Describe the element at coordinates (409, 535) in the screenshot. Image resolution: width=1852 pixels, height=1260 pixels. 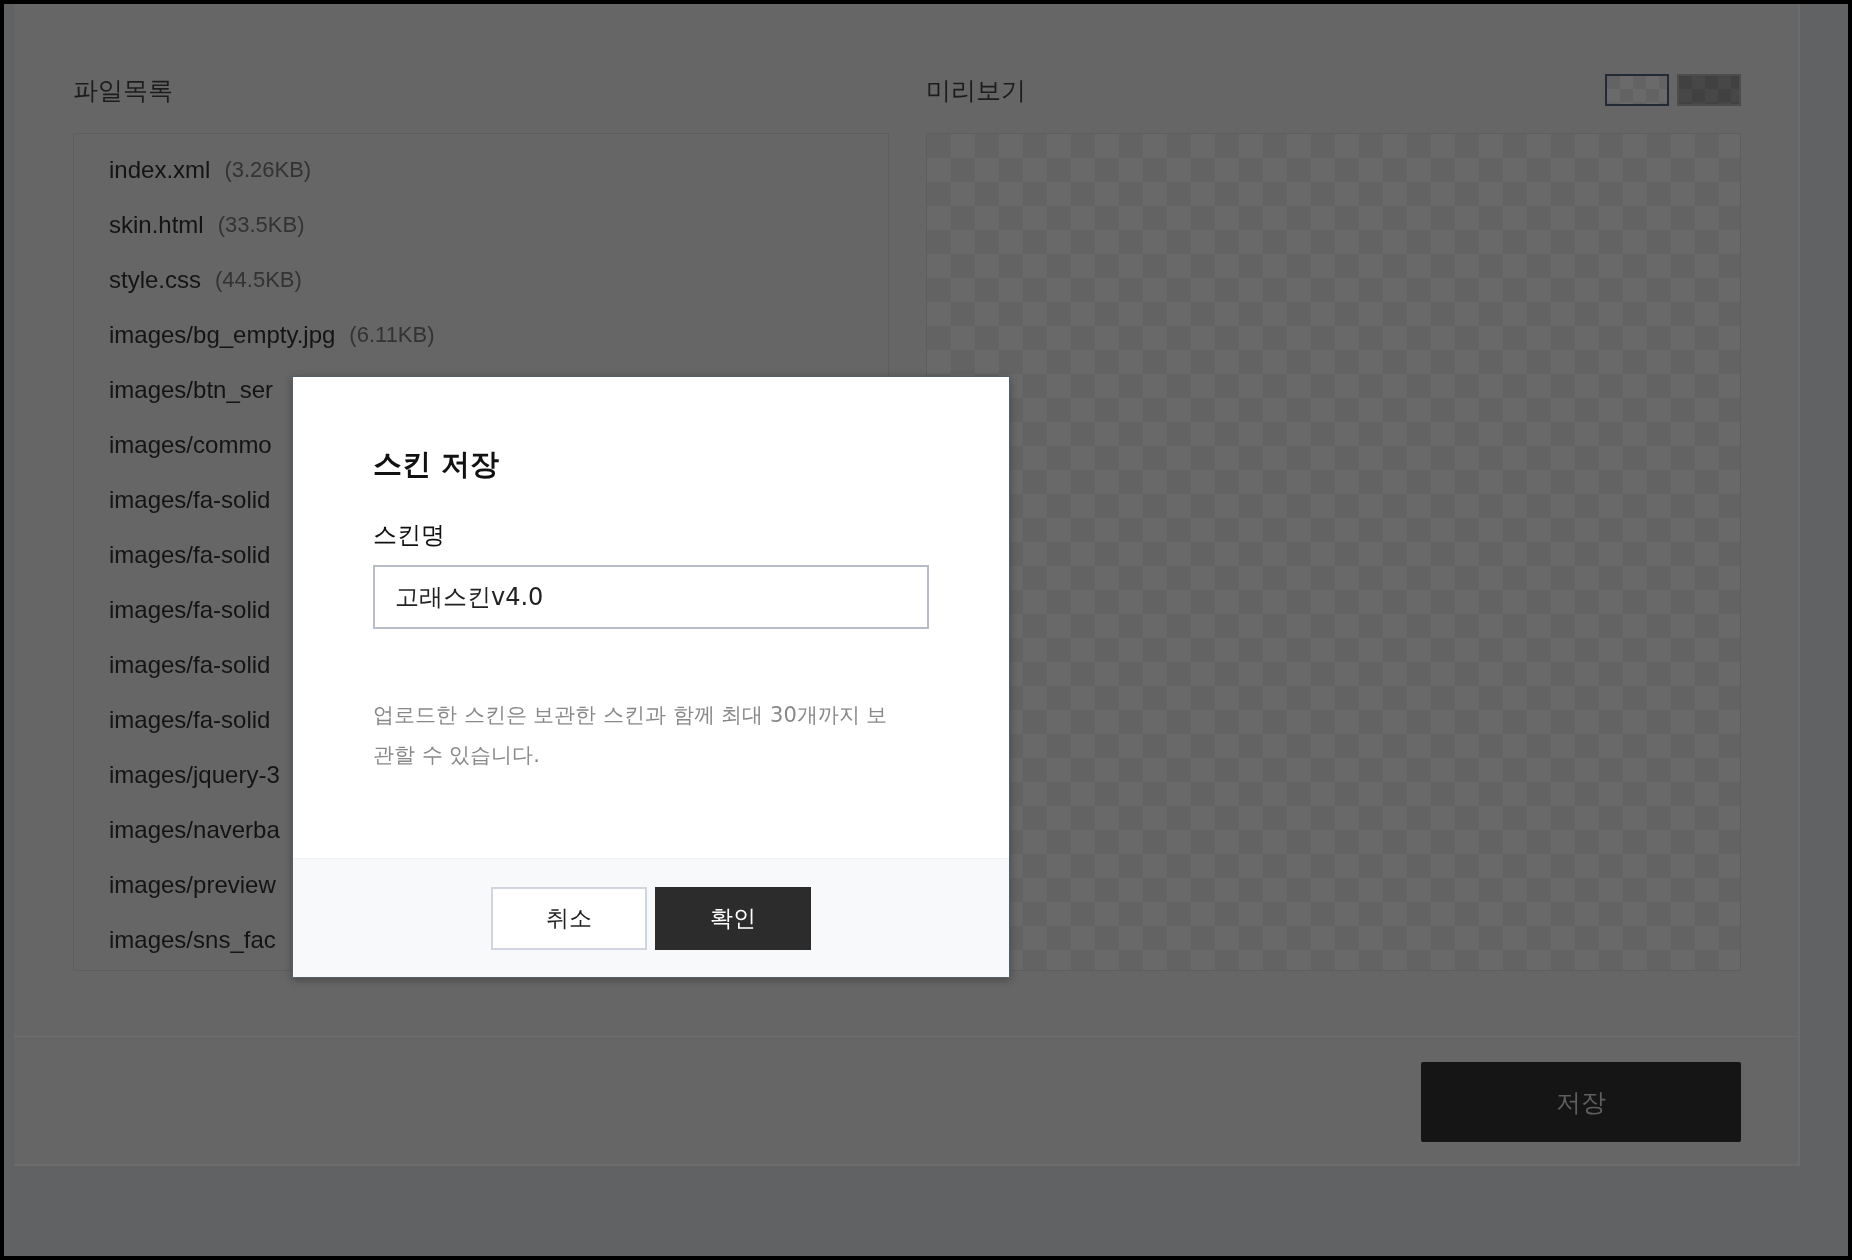
I see `field-label: 스킨명` at that location.